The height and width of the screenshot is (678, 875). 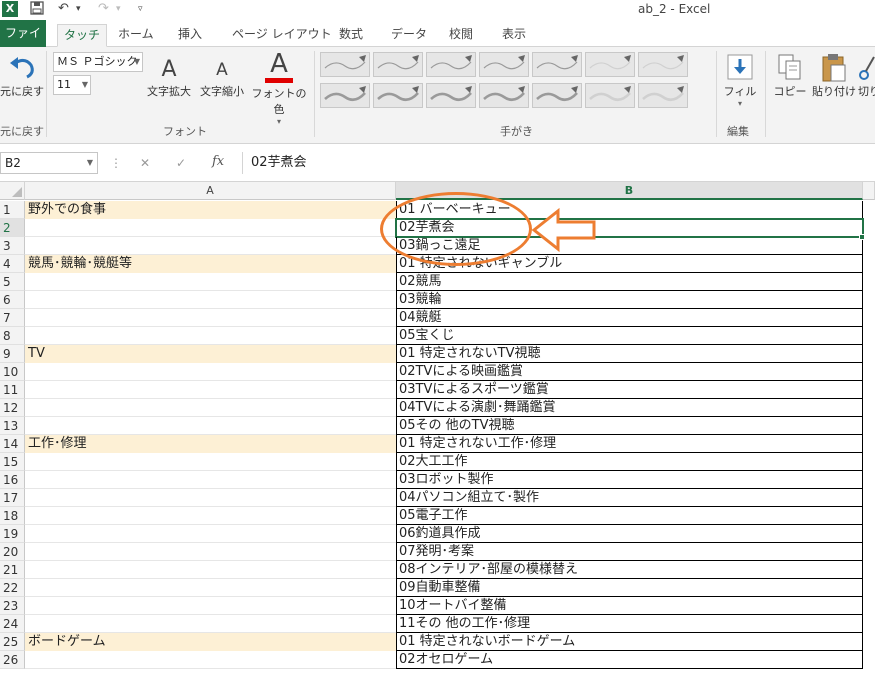 What do you see at coordinates (629, 354) in the screenshot?
I see `cell-b: 01 特定されないTV視聴` at bounding box center [629, 354].